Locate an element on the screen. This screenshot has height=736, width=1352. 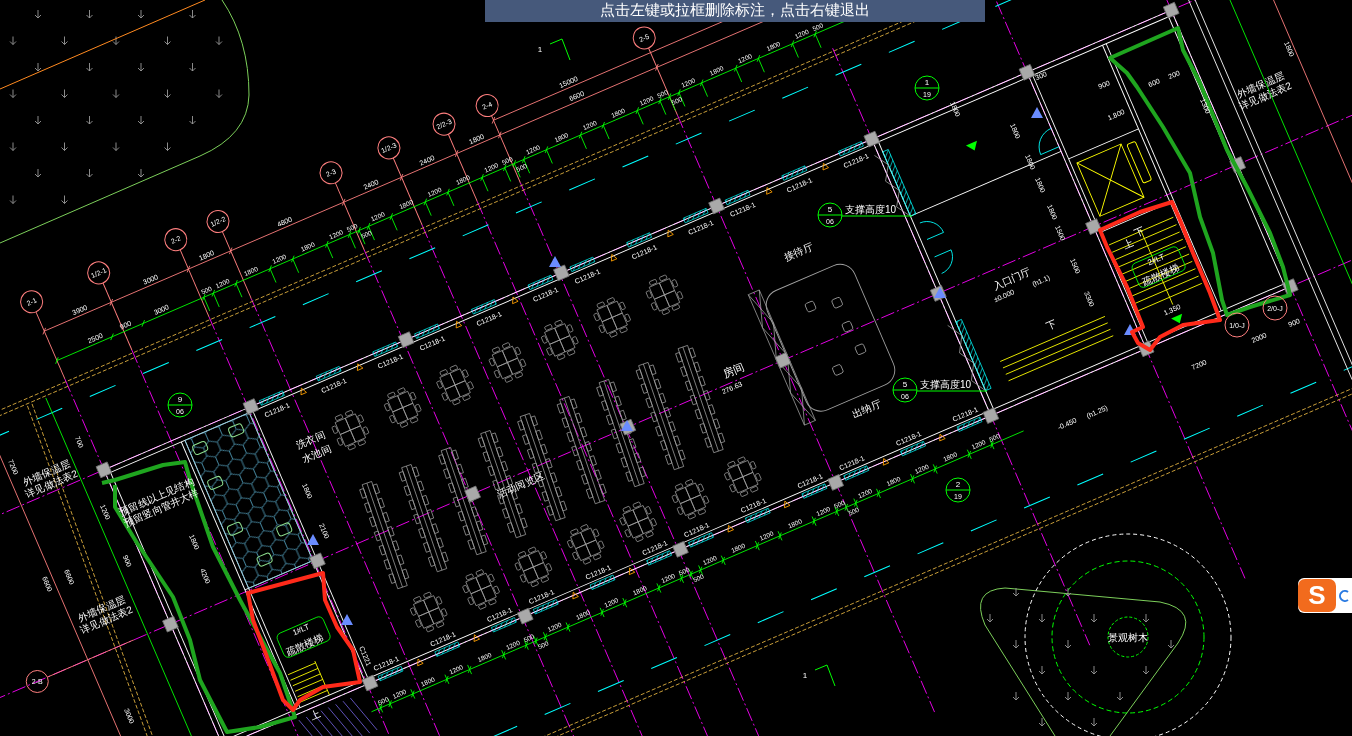
plaza-label: 景观树木 is located at coordinates (1128, 637).